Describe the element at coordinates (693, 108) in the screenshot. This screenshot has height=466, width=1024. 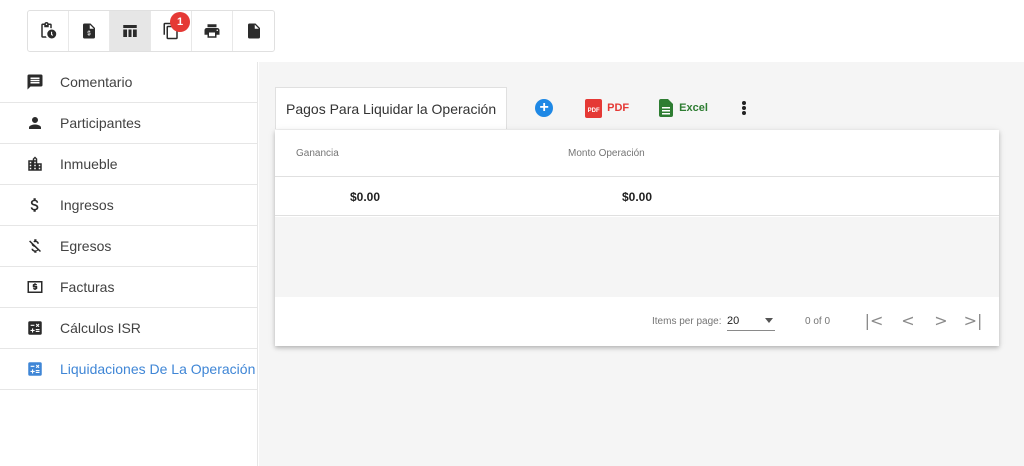
I see `excel-label: Excel` at that location.